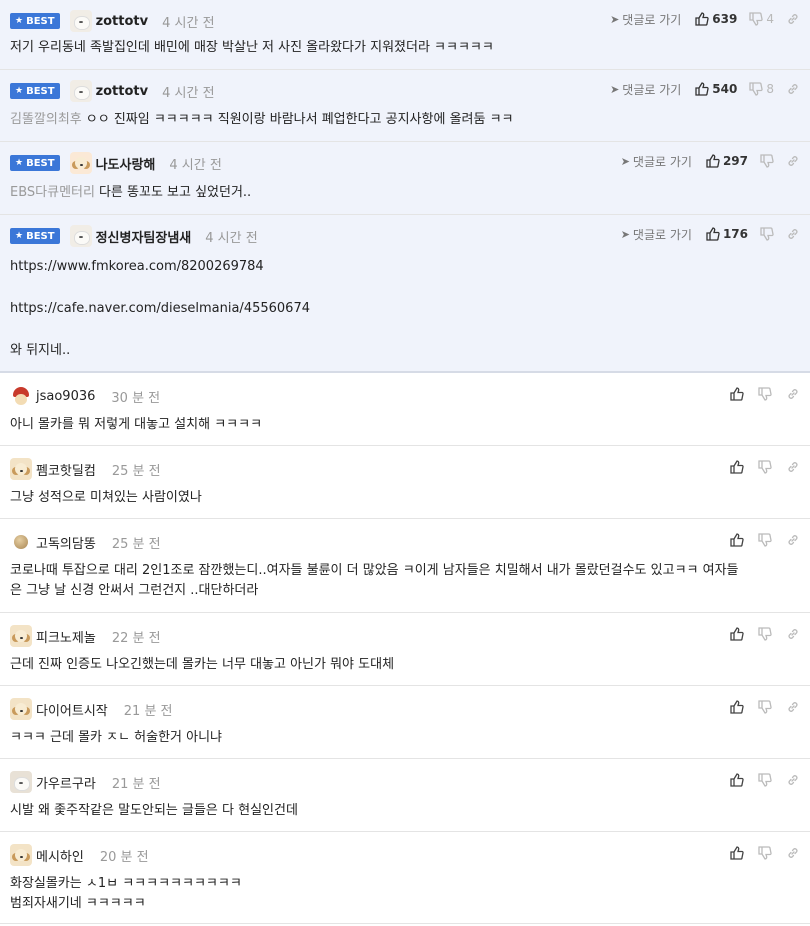 This screenshot has height=926, width=810. Describe the element at coordinates (46, 119) in the screenshot. I see `reply-target-nick: 김똘깔의최후` at that location.